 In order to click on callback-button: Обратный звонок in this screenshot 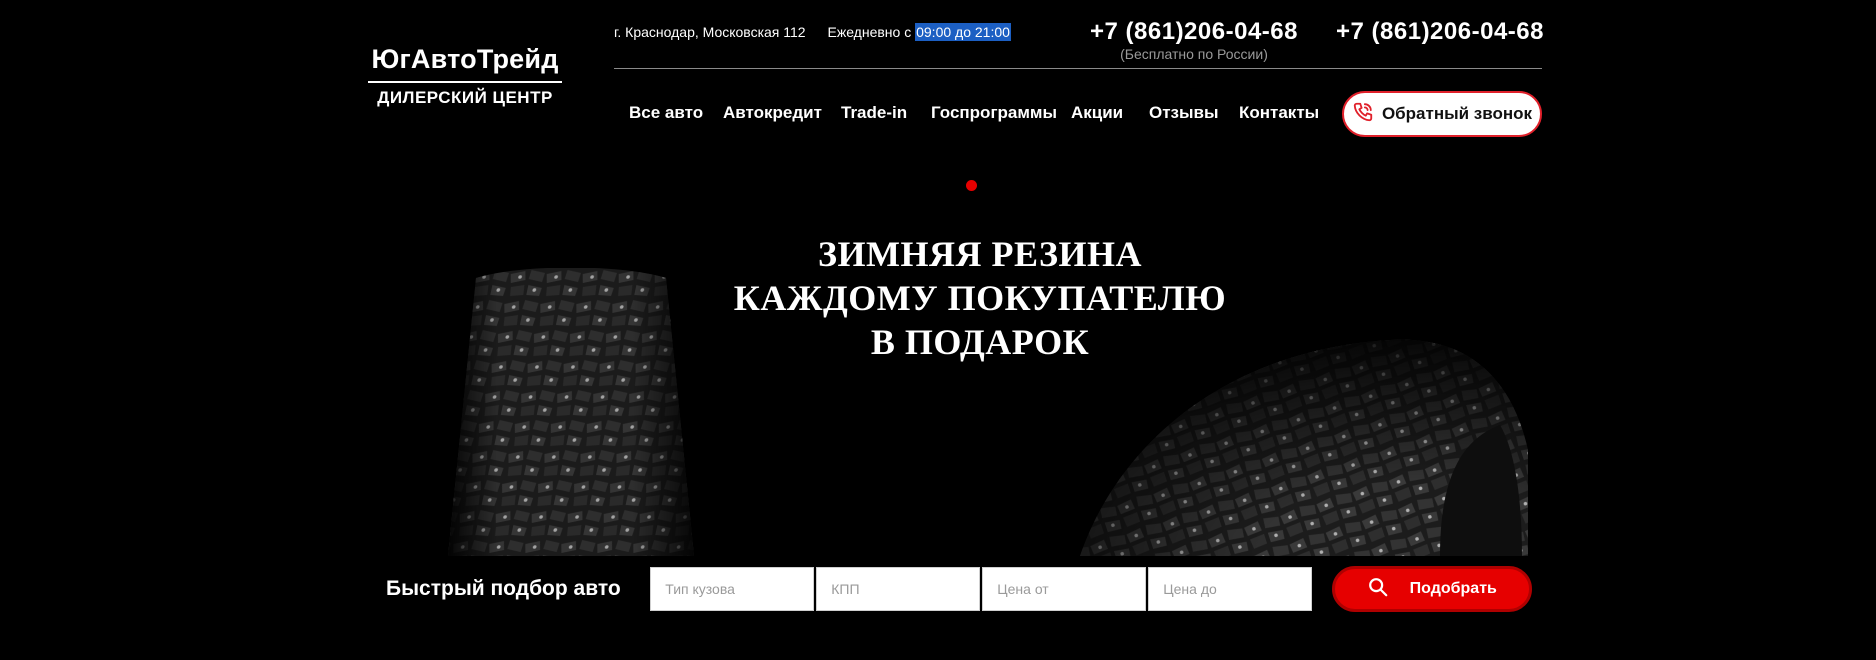, I will do `click(1442, 114)`.